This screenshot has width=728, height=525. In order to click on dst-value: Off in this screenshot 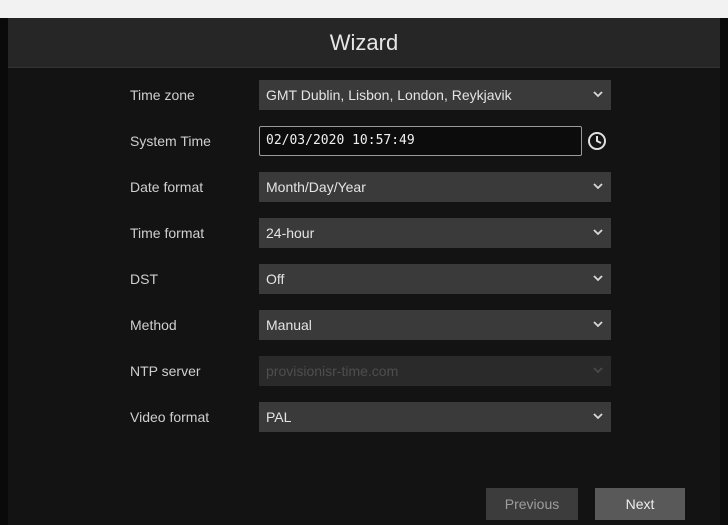, I will do `click(275, 279)`.